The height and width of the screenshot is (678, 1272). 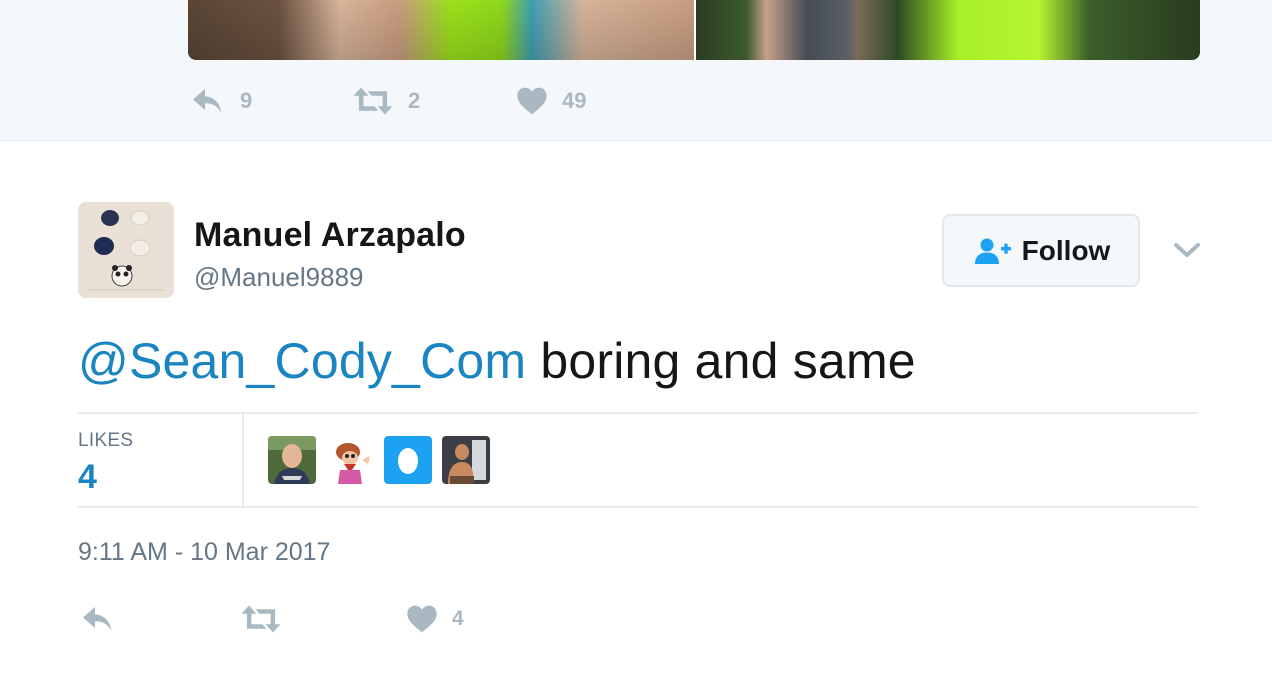 What do you see at coordinates (721, 361) in the screenshot?
I see `tweet-body: boring and same` at bounding box center [721, 361].